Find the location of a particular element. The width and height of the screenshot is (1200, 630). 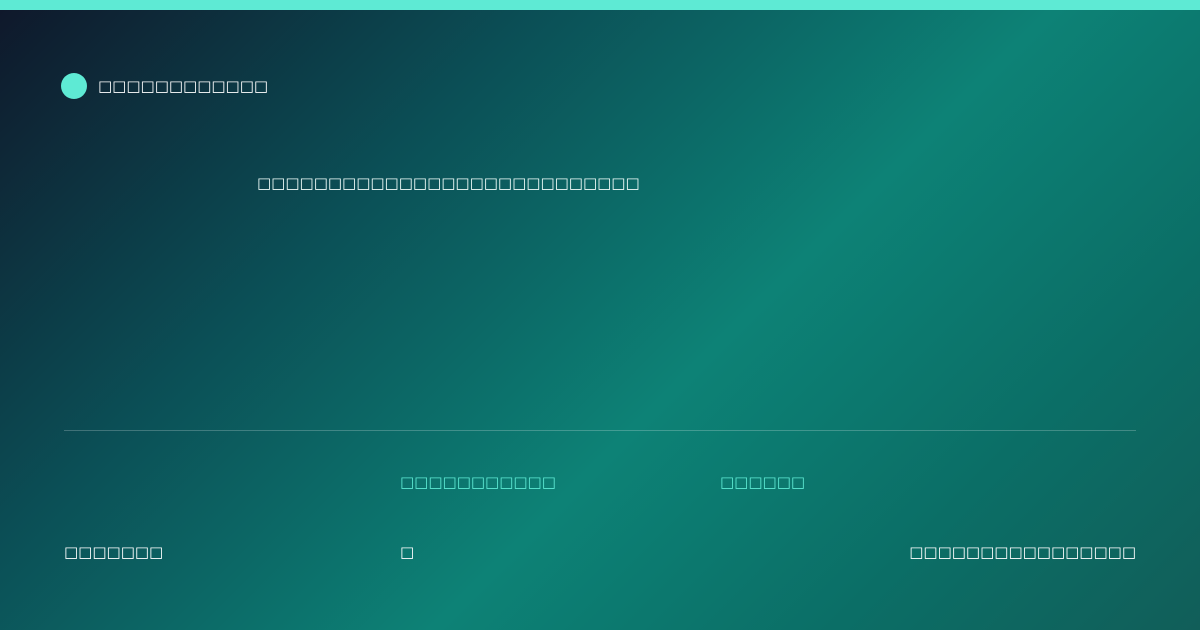

meta-label-primary: □□□□□□□□□□□ is located at coordinates (478, 482).